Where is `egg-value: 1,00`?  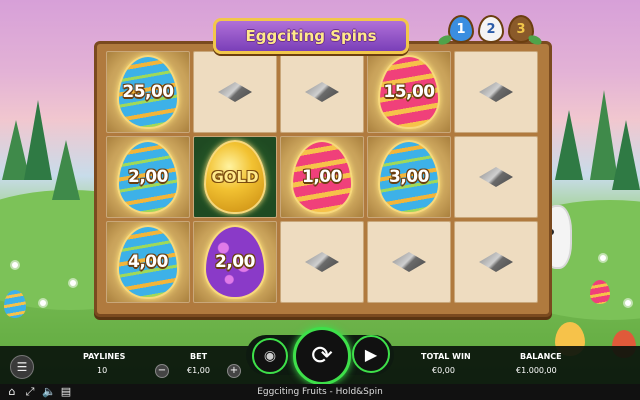
egg-value: 1,00 is located at coordinates (322, 177).